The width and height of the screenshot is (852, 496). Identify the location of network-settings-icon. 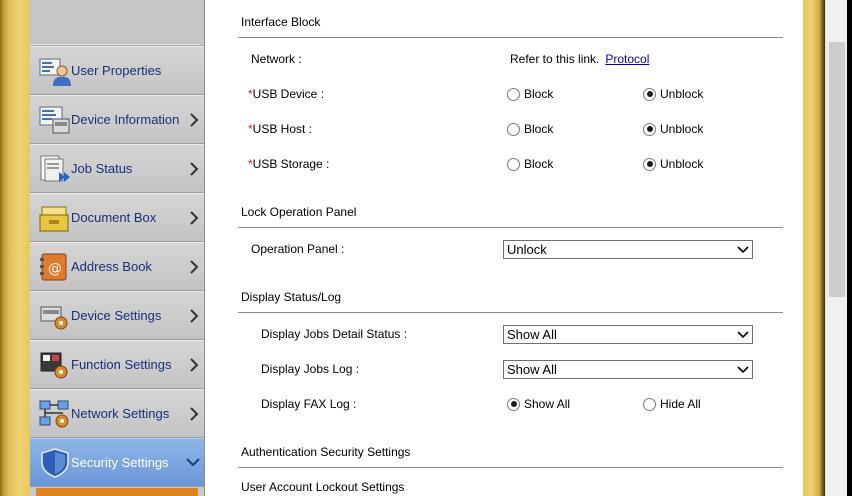
(54, 414).